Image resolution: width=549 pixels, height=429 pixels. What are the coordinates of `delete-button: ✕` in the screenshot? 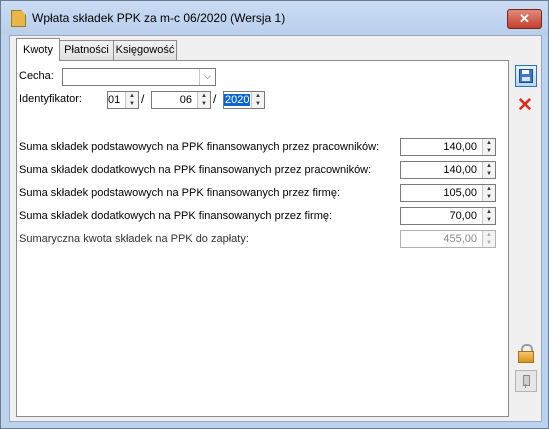 It's located at (525, 106).